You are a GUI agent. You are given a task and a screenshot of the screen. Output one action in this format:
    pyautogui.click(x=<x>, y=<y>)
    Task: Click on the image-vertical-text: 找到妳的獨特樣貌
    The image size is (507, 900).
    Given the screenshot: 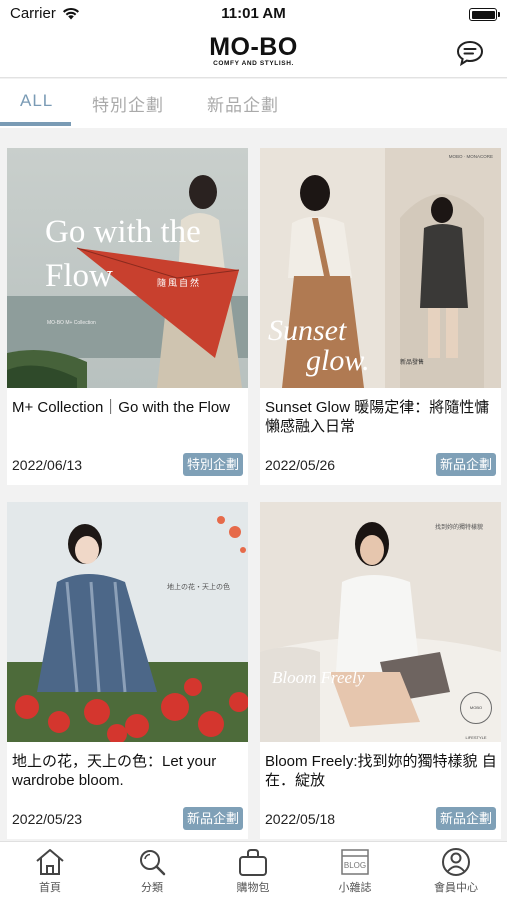 What is the action you would take?
    pyautogui.click(x=459, y=528)
    